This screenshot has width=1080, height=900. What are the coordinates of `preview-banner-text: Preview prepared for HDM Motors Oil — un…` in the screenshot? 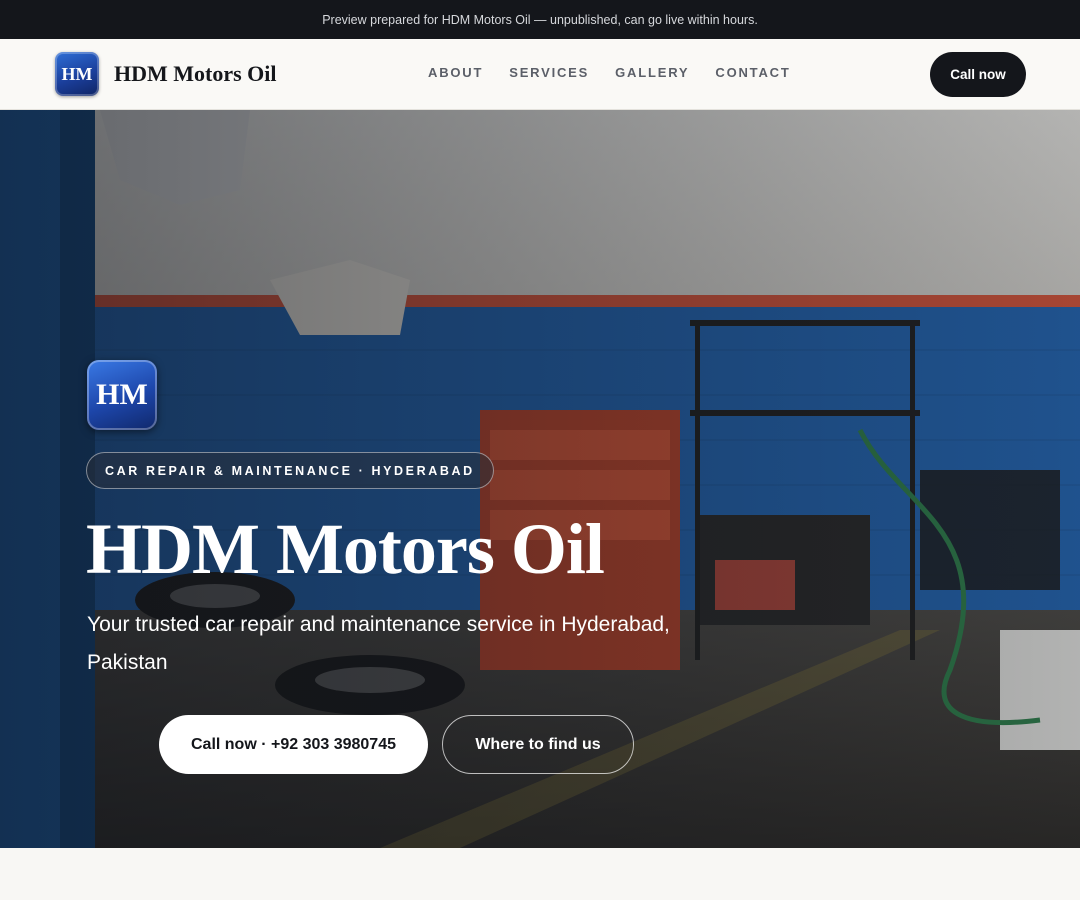 It's located at (540, 19).